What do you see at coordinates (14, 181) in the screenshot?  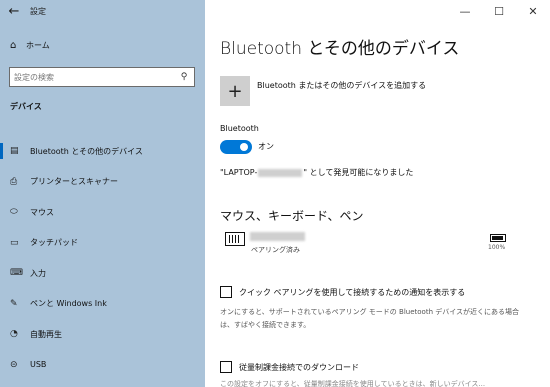 I see `printer-icon: ⎙` at bounding box center [14, 181].